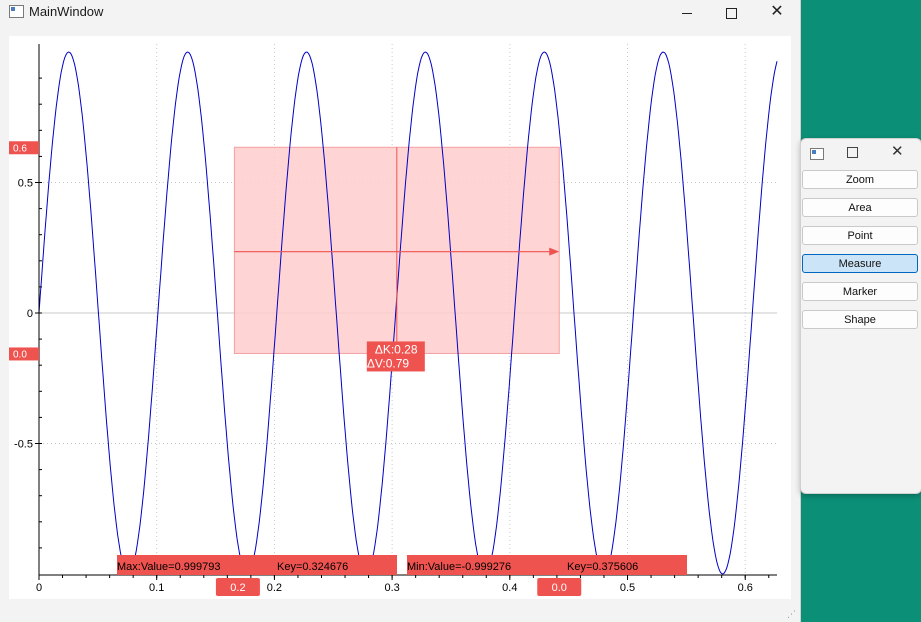 The image size is (921, 622). I want to click on app-icon, so click(16, 11).